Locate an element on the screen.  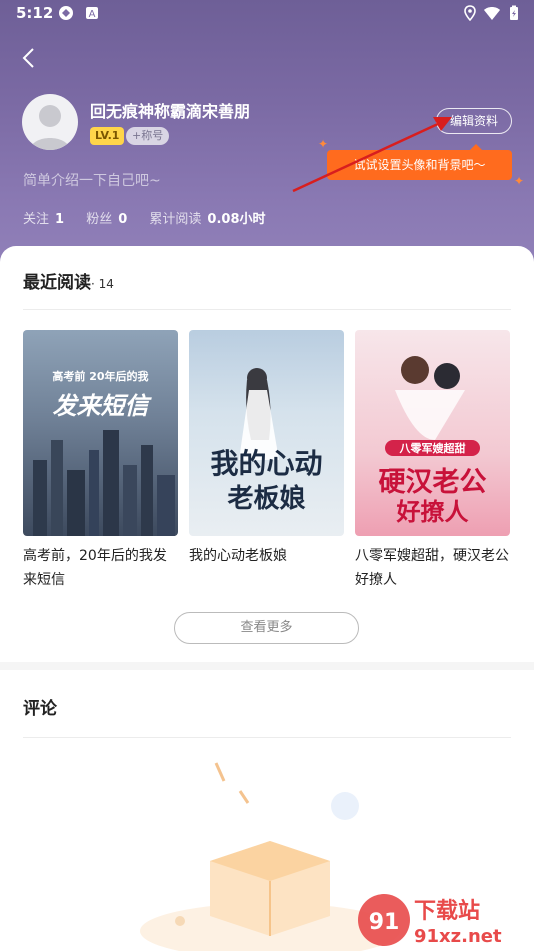
book-title: 我的心动老板娘 is located at coordinates (238, 556).